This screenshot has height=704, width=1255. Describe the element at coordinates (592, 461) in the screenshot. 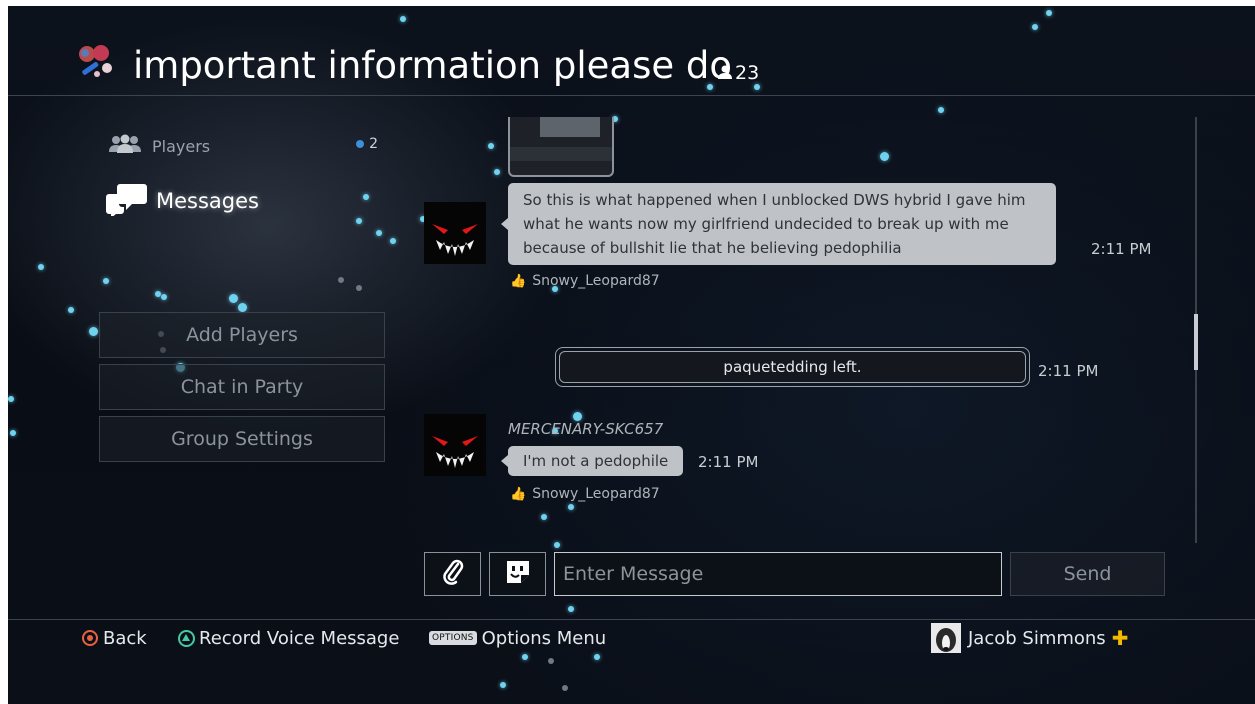

I see `message-bubble: I'm not a pedophile` at that location.